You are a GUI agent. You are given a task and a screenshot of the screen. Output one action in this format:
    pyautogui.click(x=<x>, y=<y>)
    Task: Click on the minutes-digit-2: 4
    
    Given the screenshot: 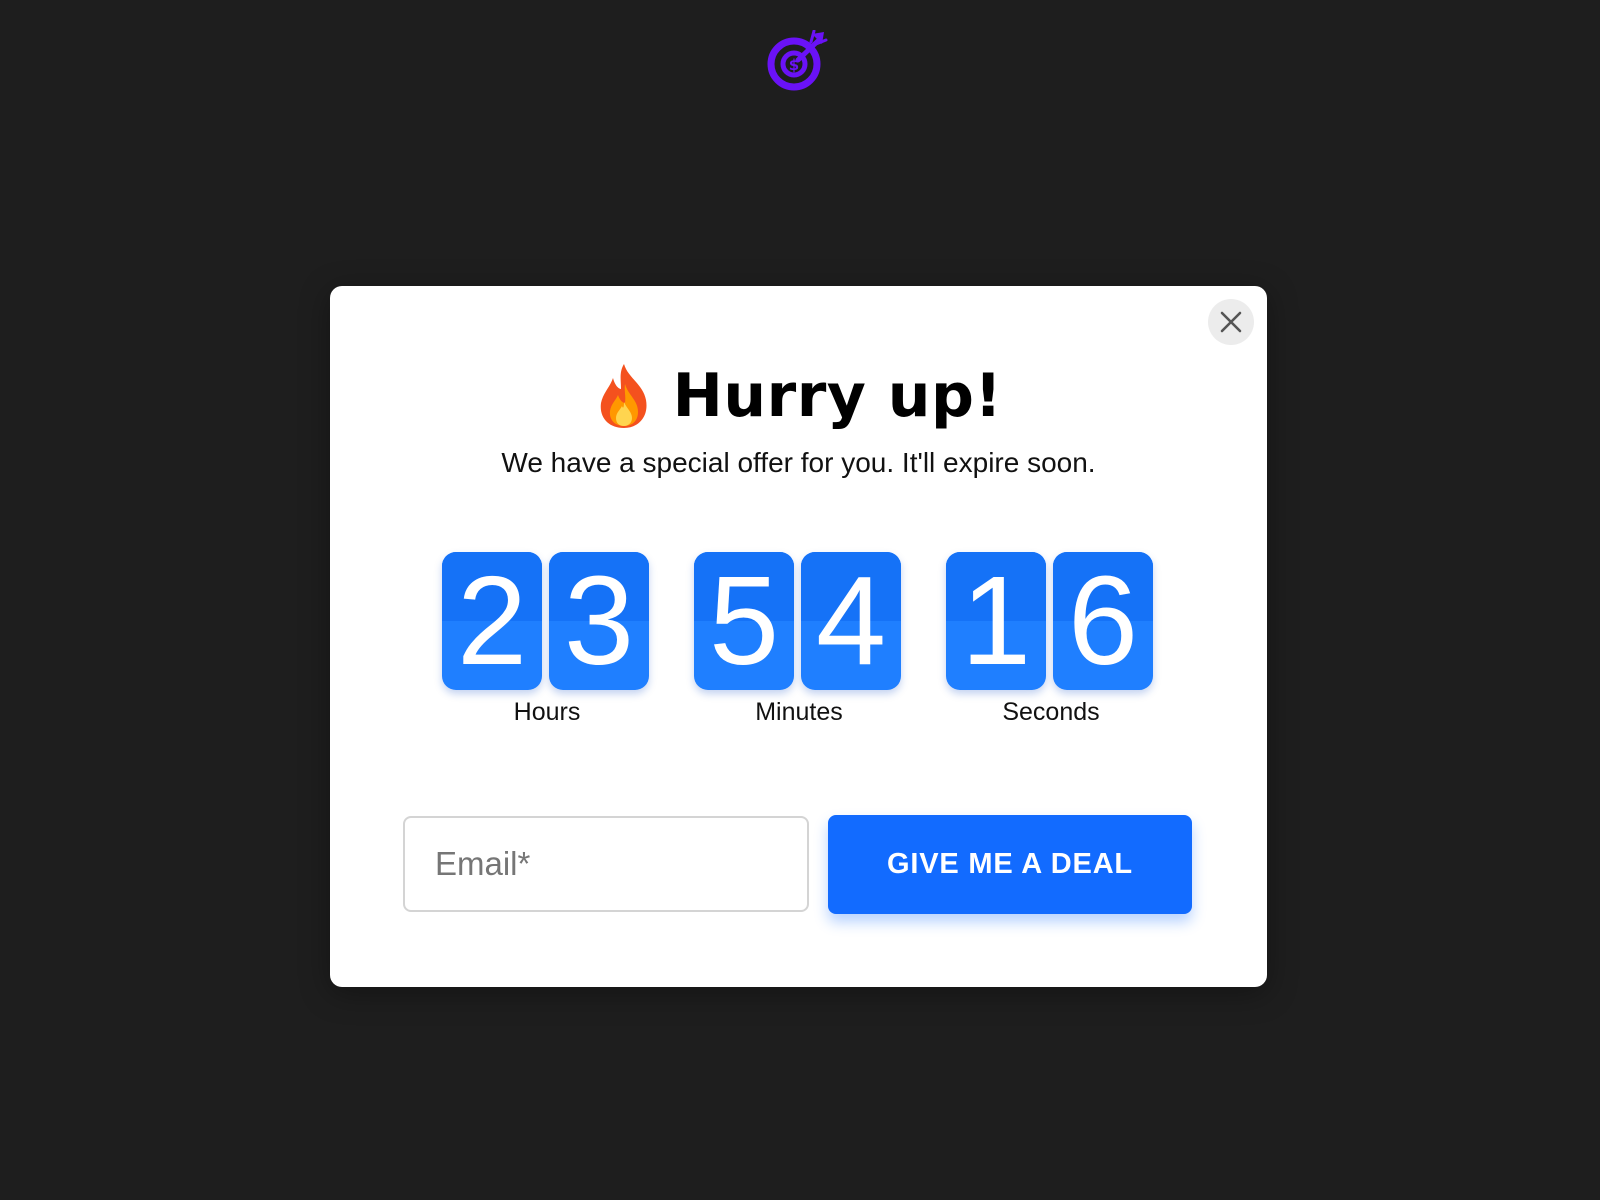 What is the action you would take?
    pyautogui.click(x=851, y=621)
    